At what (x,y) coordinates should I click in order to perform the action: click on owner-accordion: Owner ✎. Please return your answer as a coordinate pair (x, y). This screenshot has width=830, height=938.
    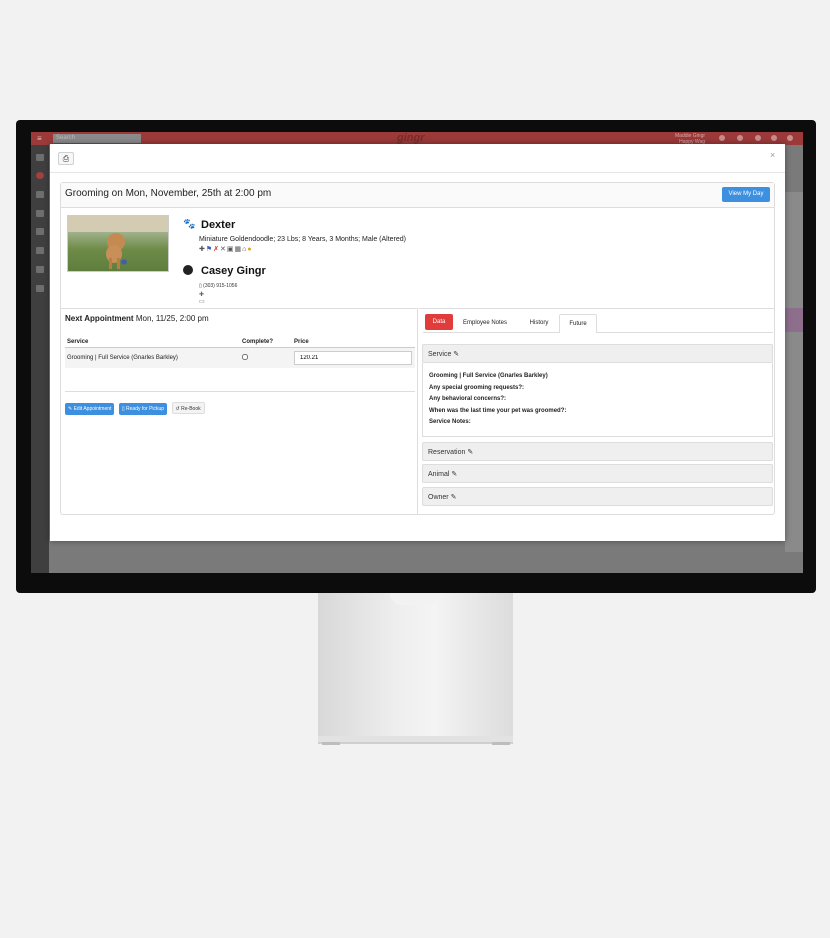
    Looking at the image, I should click on (597, 496).